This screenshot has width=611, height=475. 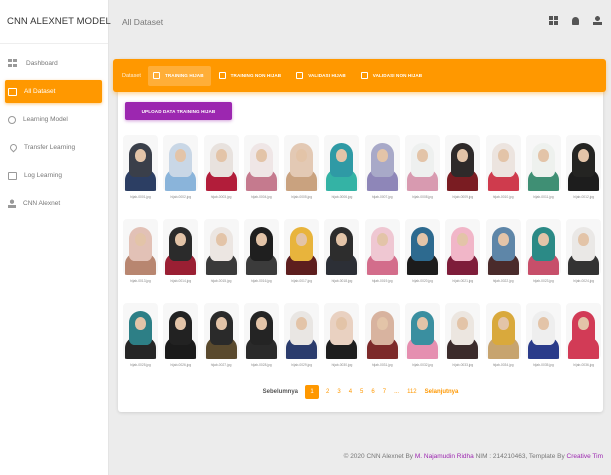 What do you see at coordinates (53, 147) in the screenshot?
I see `sidebar-item-transfer-learning: Transfer Learning` at bounding box center [53, 147].